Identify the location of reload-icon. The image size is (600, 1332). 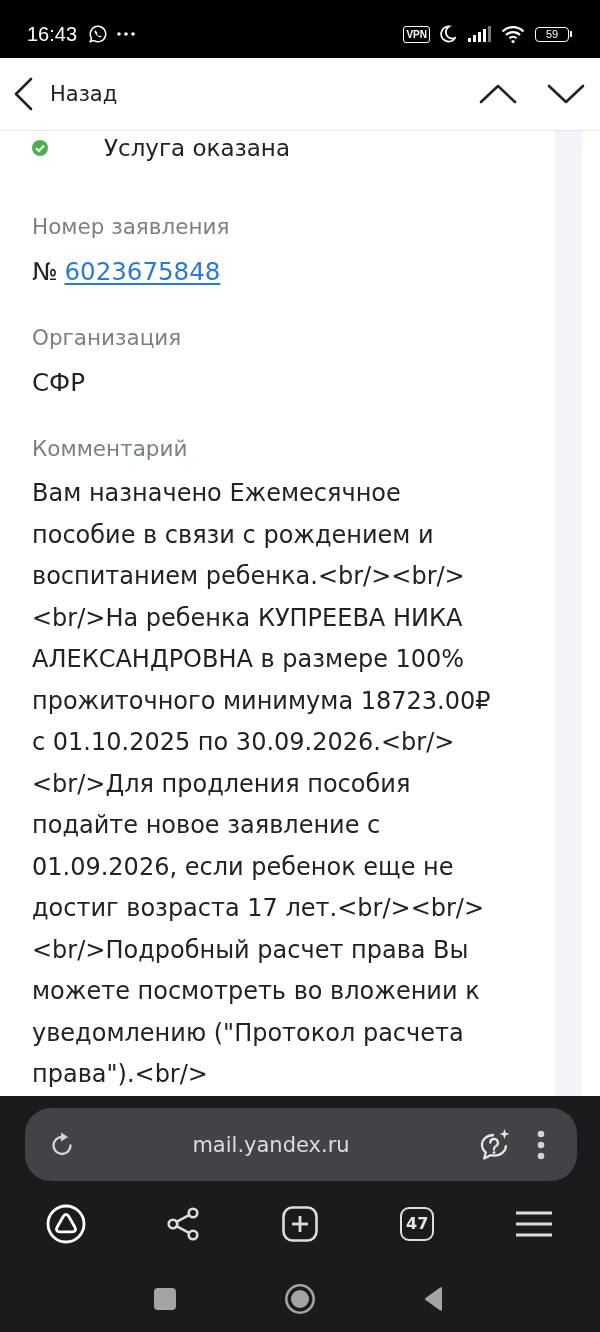
(62, 1144).